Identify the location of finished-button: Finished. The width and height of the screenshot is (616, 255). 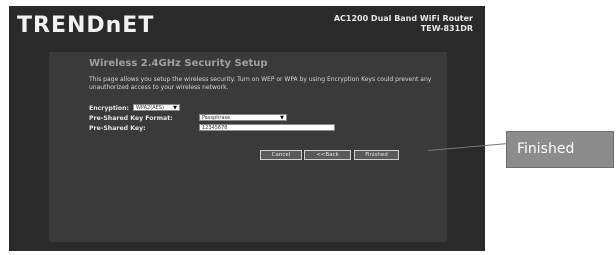
(376, 155).